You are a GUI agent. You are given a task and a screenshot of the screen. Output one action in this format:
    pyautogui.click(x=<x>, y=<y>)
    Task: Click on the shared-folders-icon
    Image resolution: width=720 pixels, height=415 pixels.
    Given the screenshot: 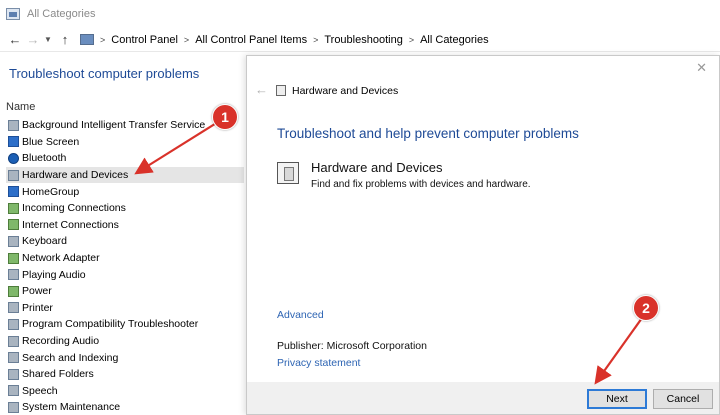 What is the action you would take?
    pyautogui.click(x=13, y=374)
    